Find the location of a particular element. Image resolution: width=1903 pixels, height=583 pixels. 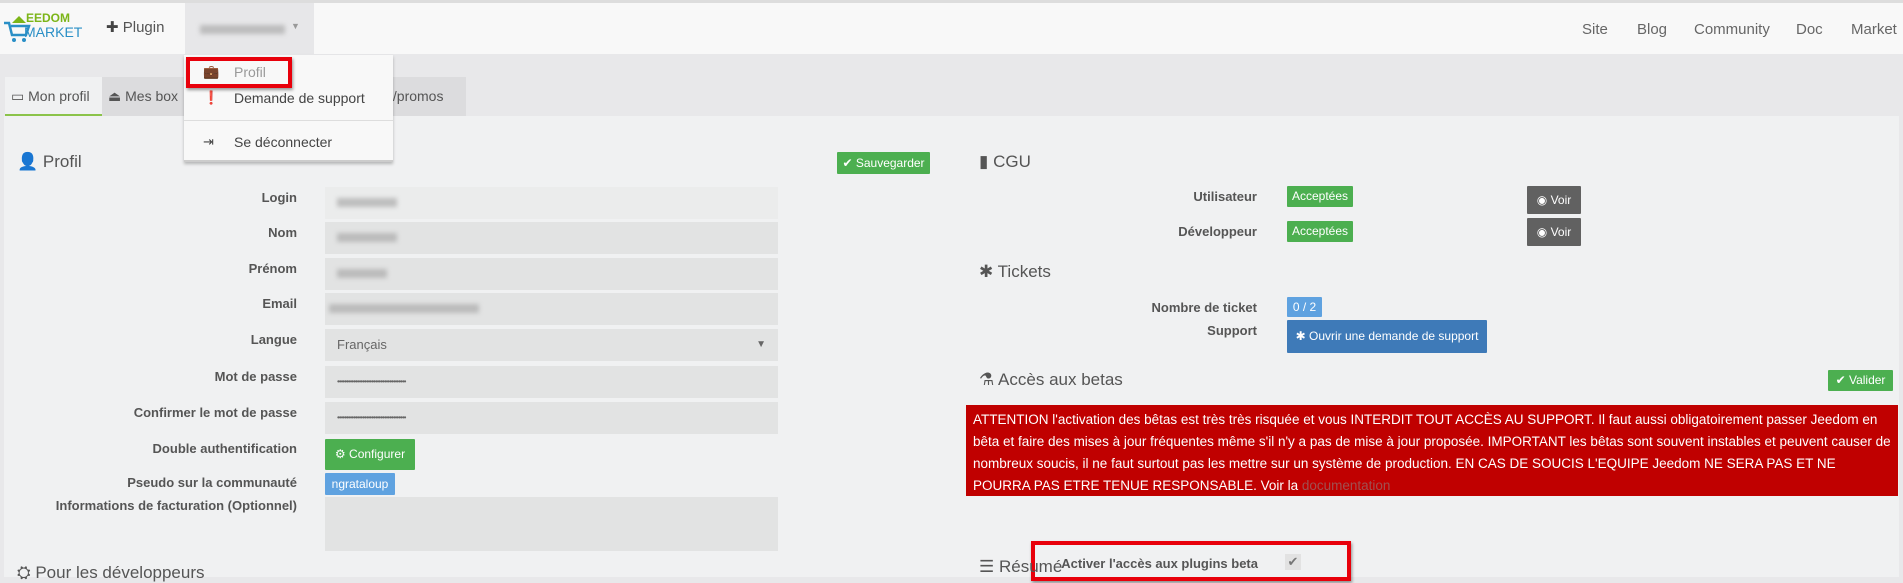

cgu-heading: ▮ CGU is located at coordinates (1005, 162).